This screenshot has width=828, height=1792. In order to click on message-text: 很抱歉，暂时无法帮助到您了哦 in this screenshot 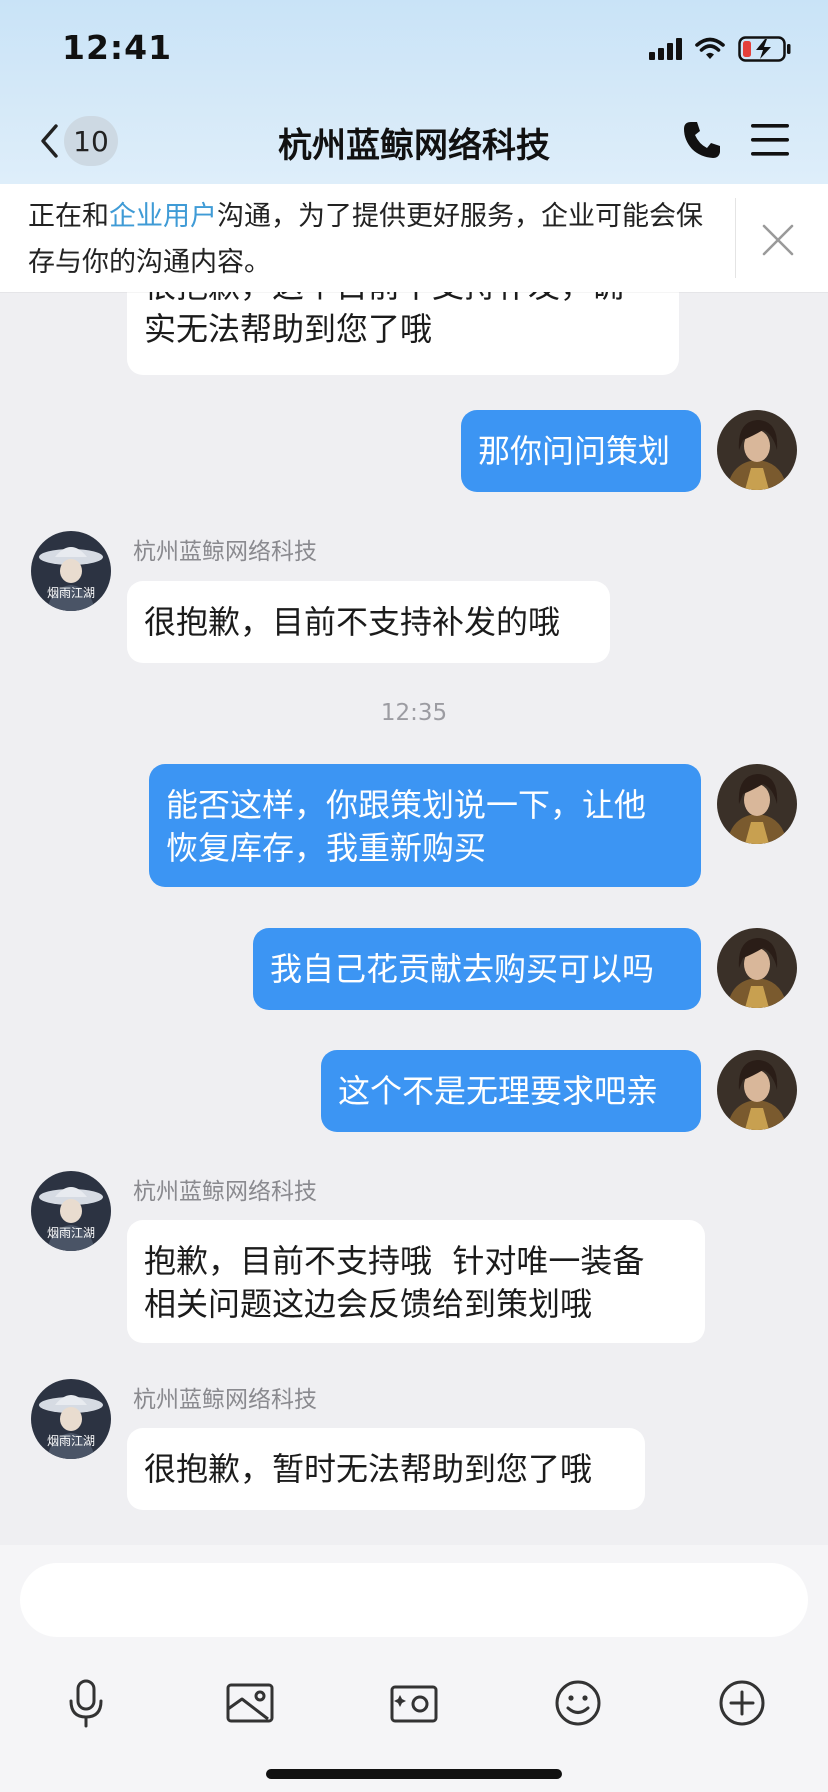, I will do `click(368, 1469)`.